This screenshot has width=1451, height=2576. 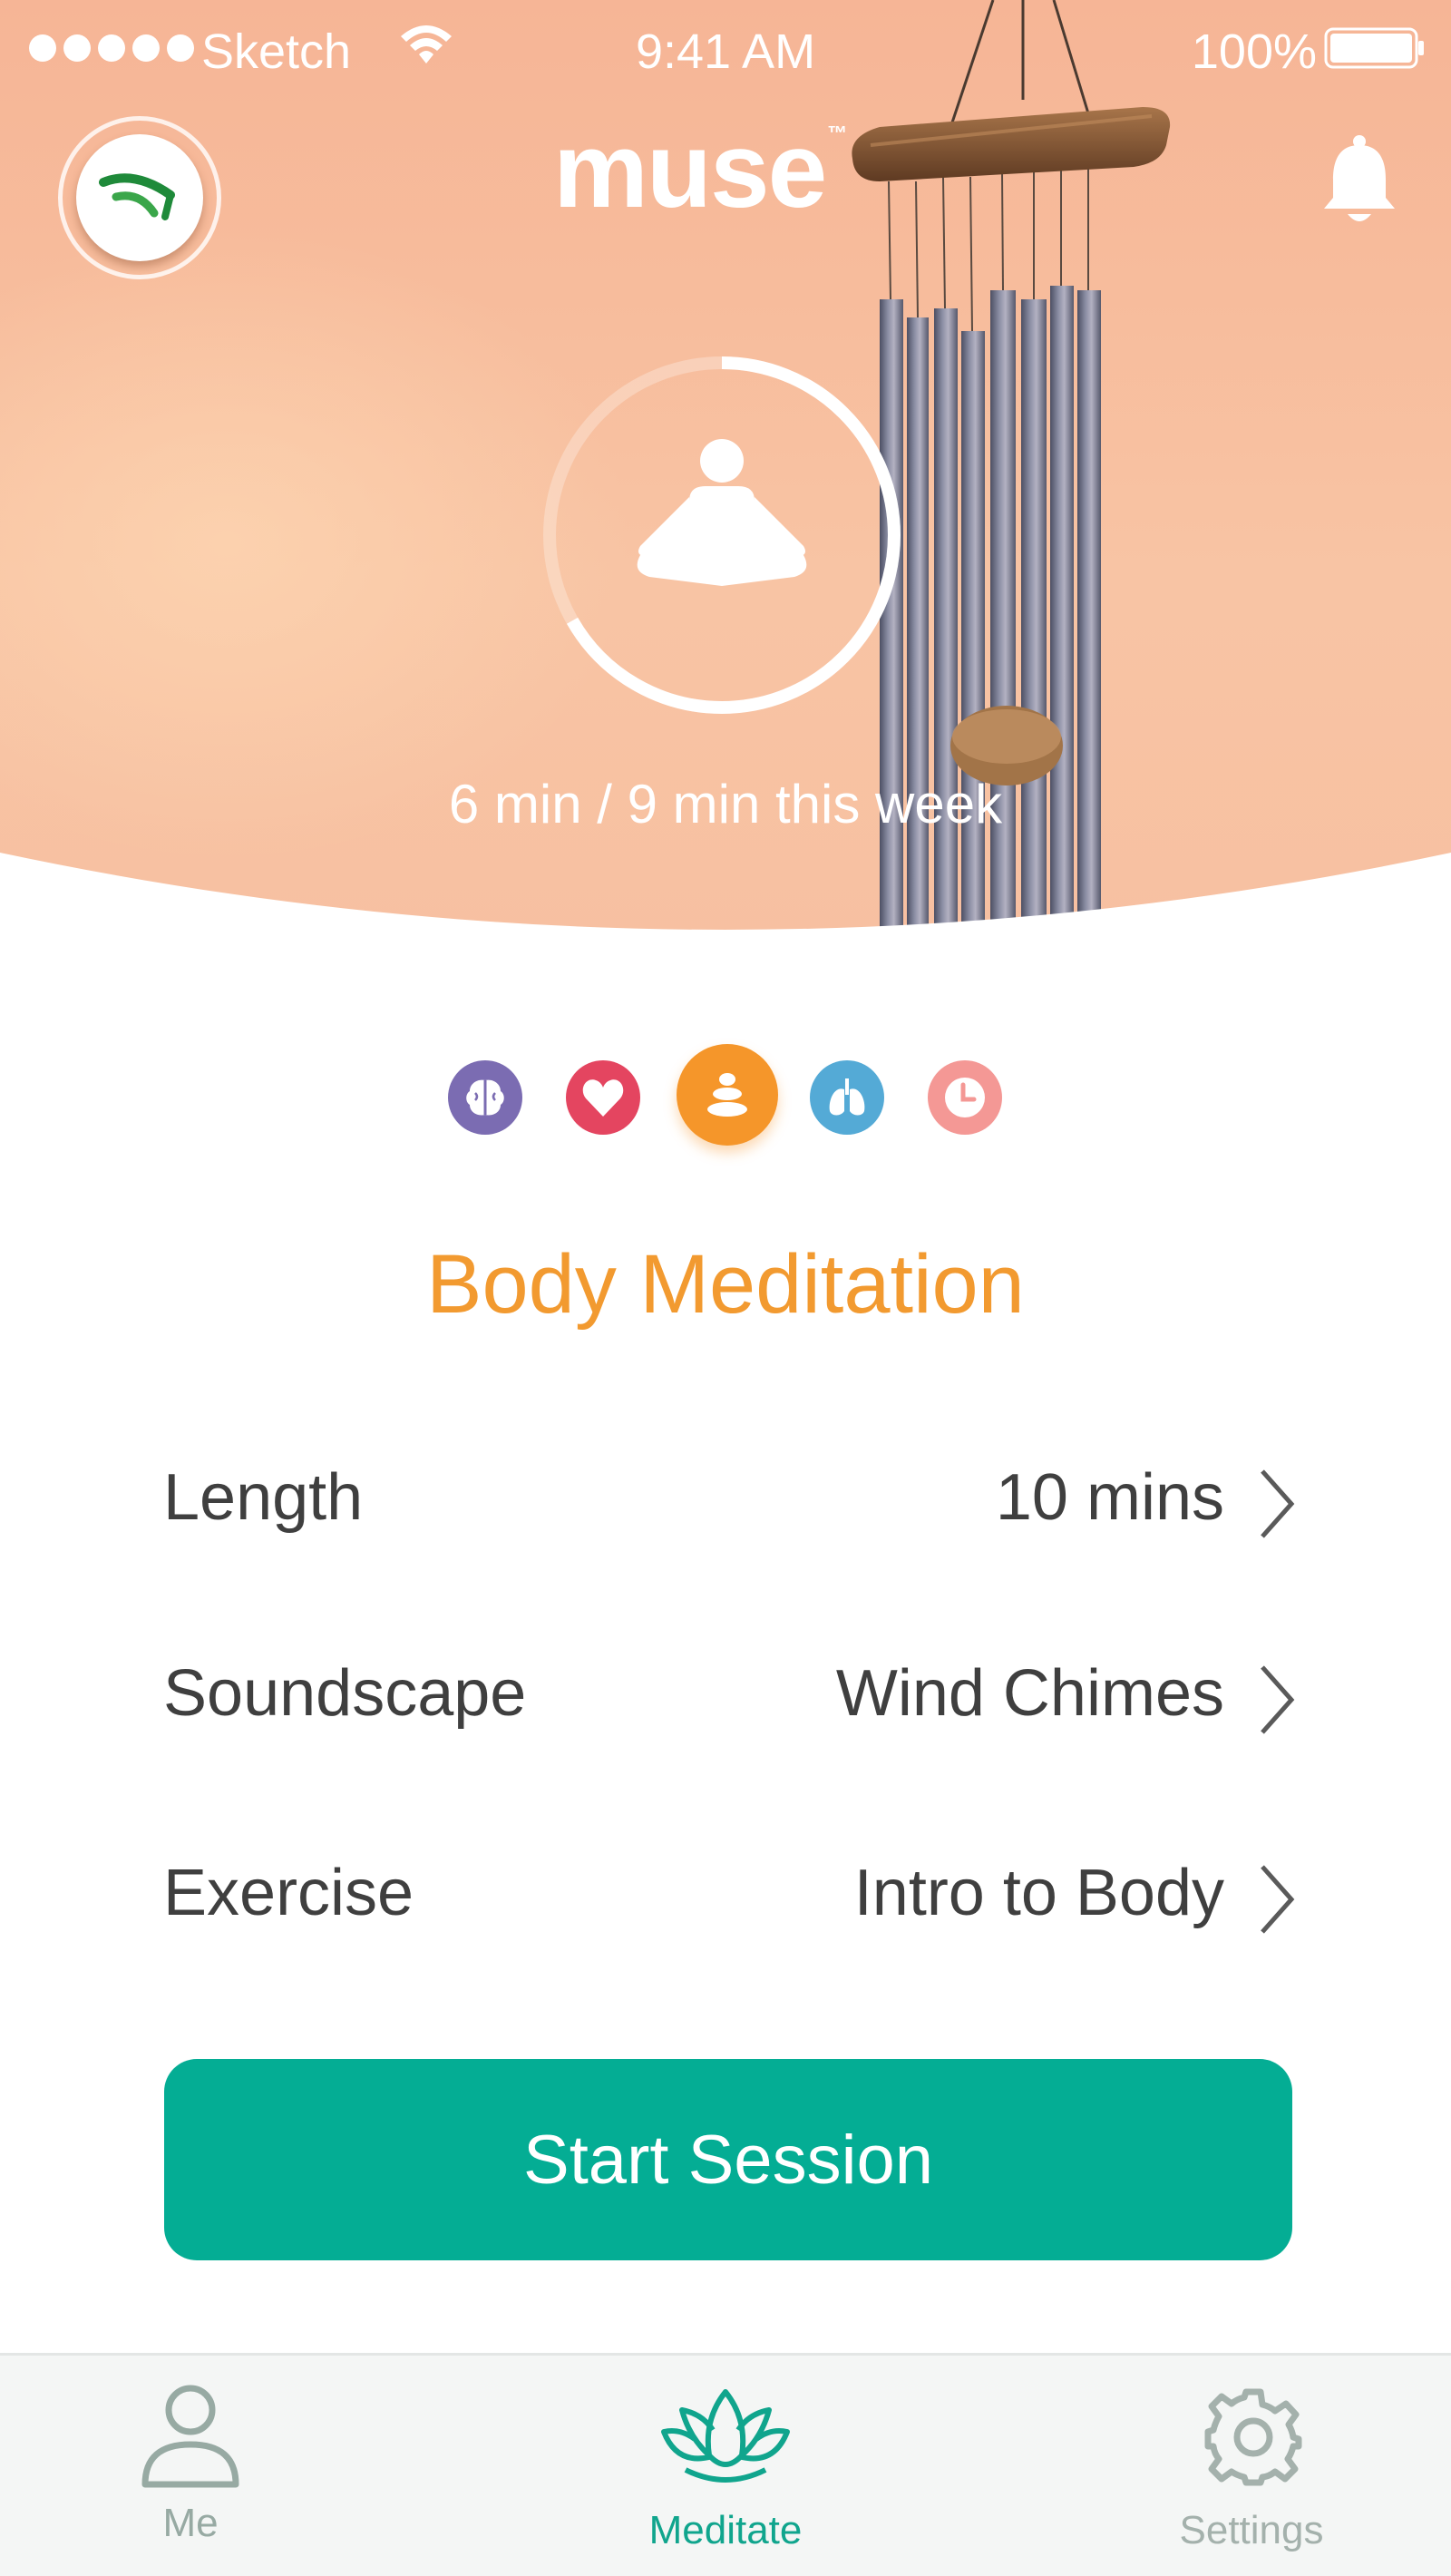 What do you see at coordinates (726, 907) in the screenshot?
I see `hero-curve` at bounding box center [726, 907].